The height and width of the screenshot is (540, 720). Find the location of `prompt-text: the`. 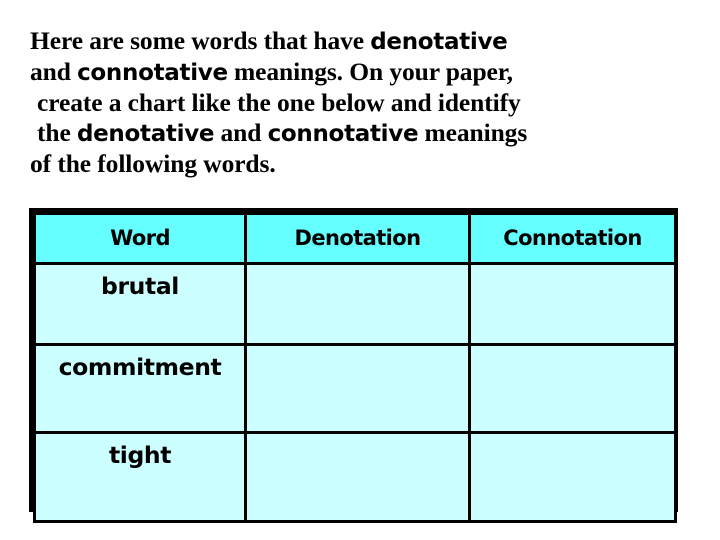

prompt-text: the is located at coordinates (57, 132).